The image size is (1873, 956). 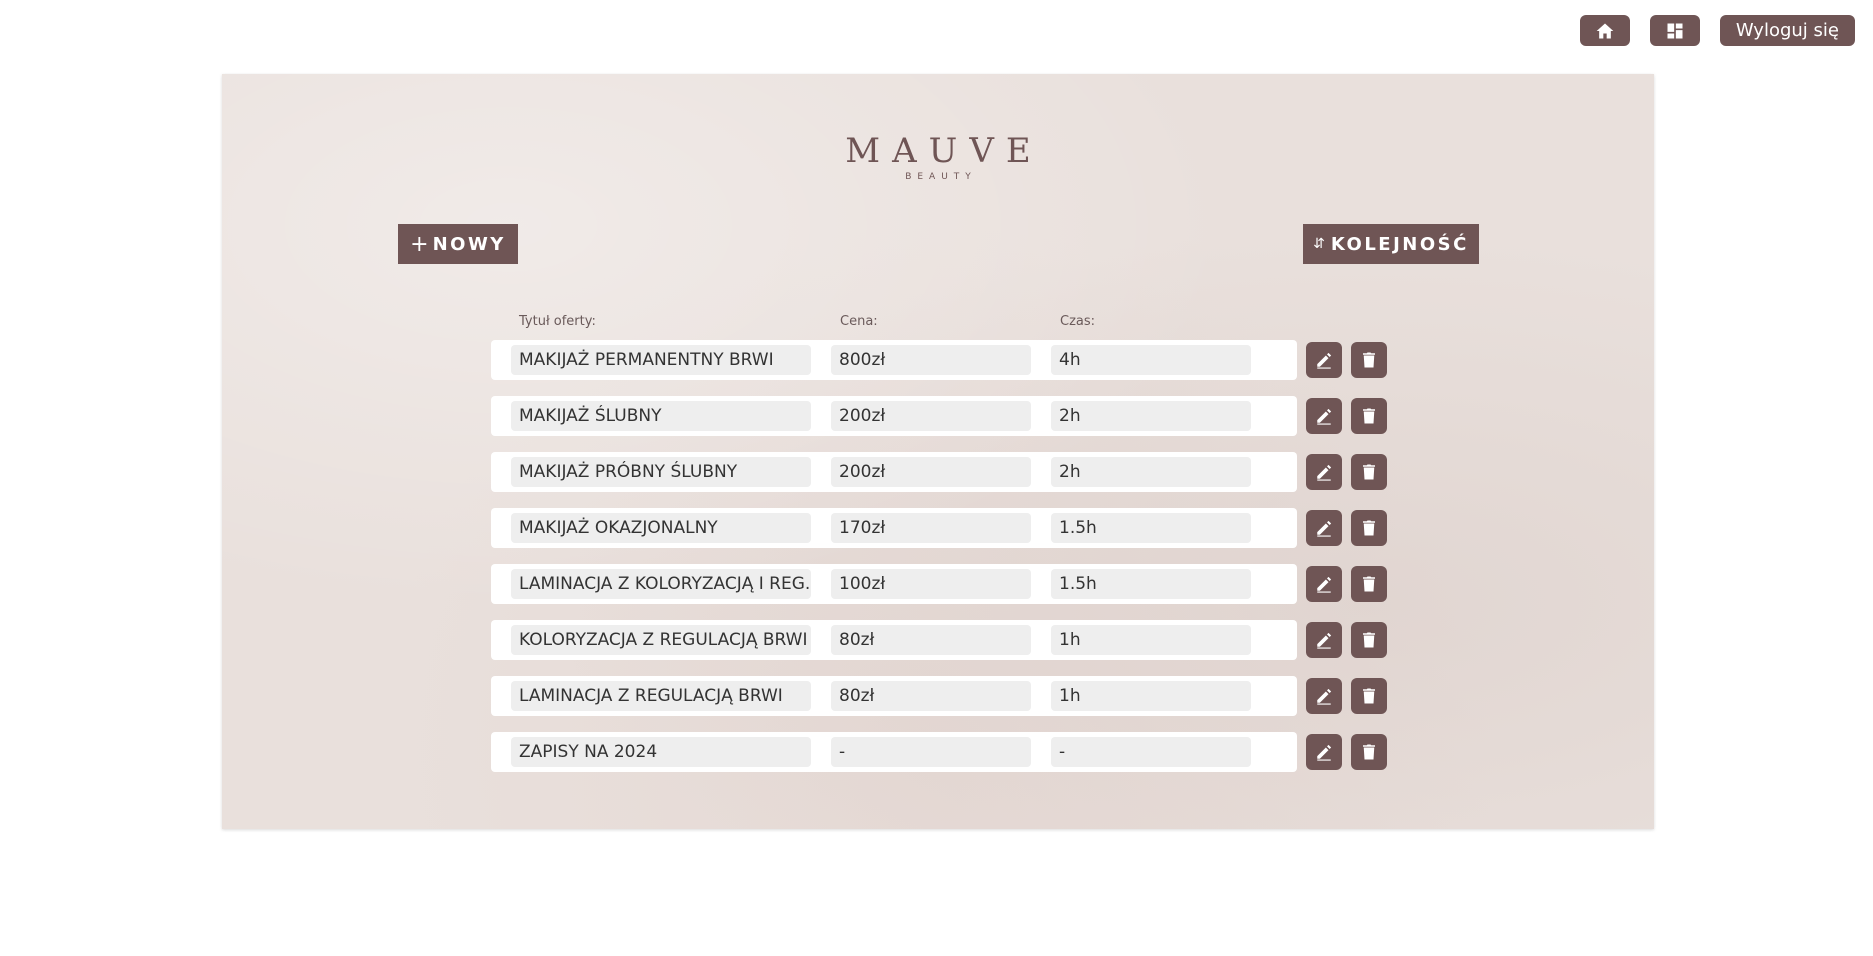 I want to click on offer-time-field: 4h, so click(x=1151, y=360).